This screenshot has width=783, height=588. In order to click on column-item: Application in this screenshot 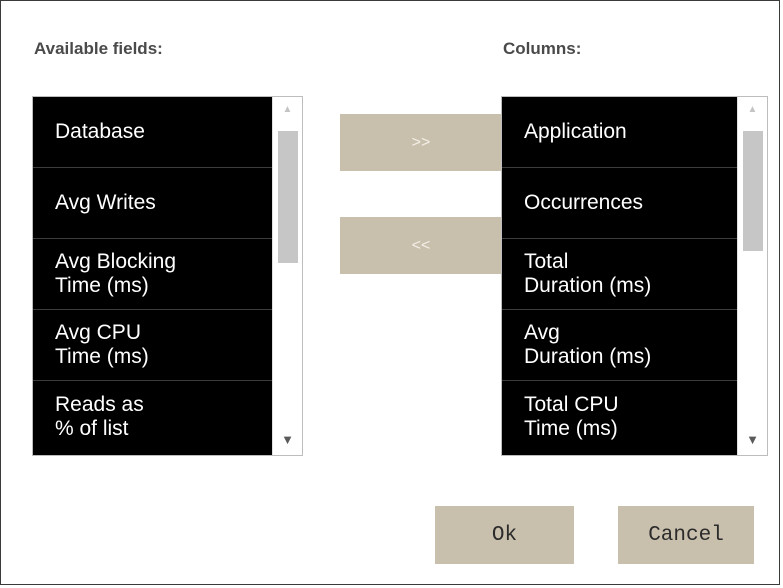, I will do `click(620, 132)`.